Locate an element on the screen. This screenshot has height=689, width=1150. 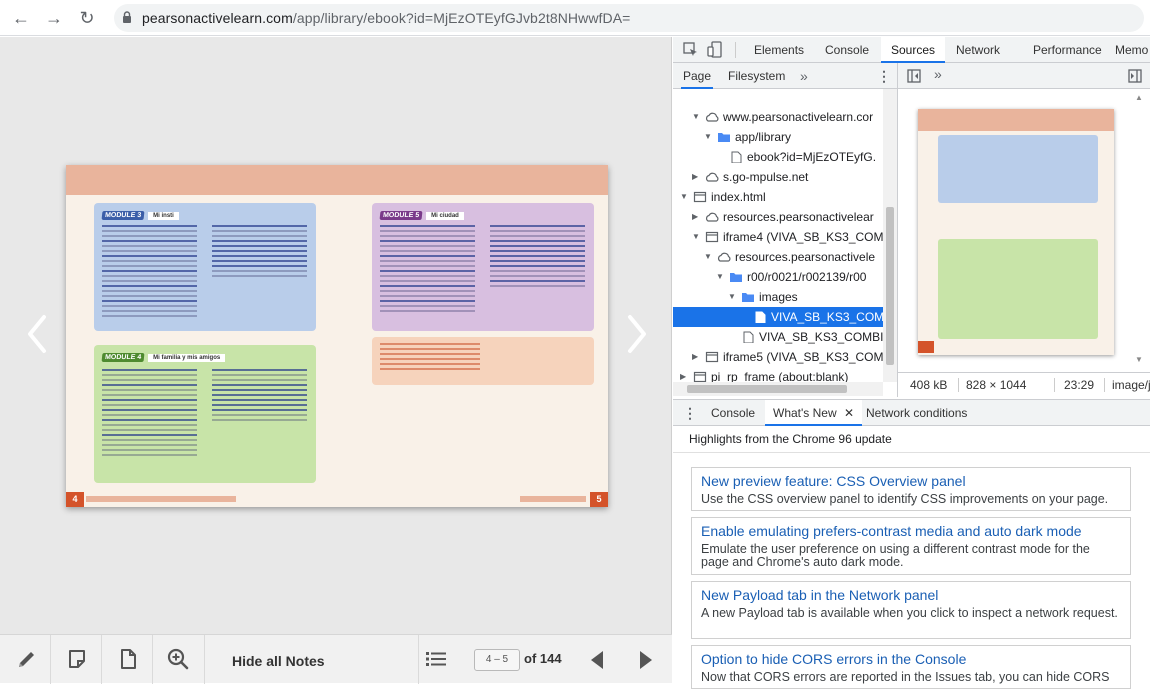
tree-item: ebook?id=MjEzOTEyfG. is located at coordinates (778, 157).